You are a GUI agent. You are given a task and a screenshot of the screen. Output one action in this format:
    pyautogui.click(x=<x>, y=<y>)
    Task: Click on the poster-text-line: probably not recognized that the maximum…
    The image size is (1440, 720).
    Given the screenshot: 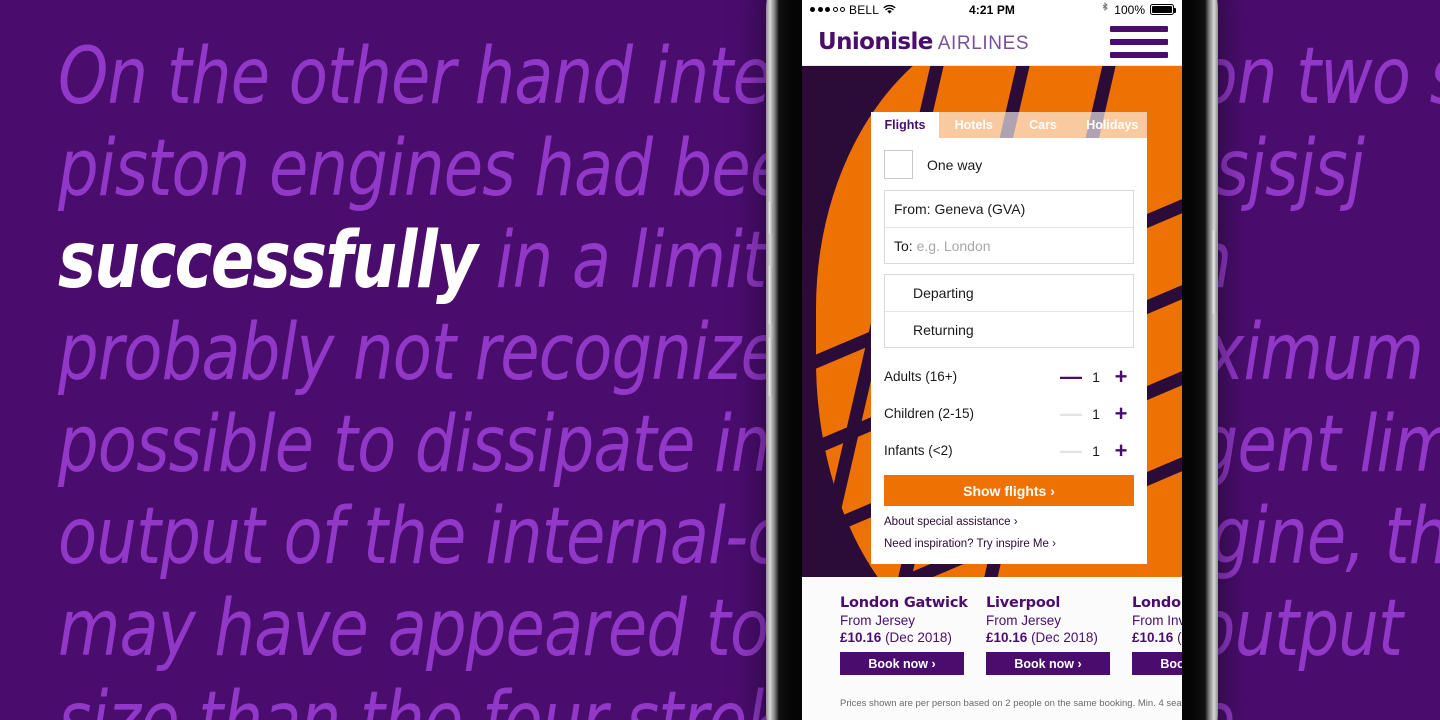 What is the action you would take?
    pyautogui.click(x=749, y=353)
    